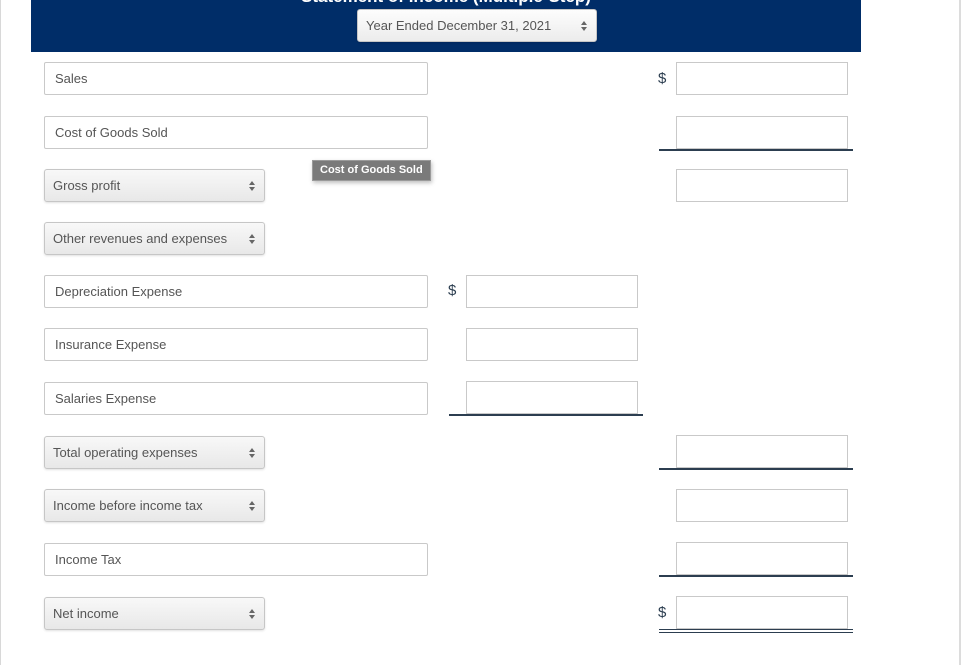  I want to click on statement-title: Statement of Income (Multiple-Step), so click(446, 3).